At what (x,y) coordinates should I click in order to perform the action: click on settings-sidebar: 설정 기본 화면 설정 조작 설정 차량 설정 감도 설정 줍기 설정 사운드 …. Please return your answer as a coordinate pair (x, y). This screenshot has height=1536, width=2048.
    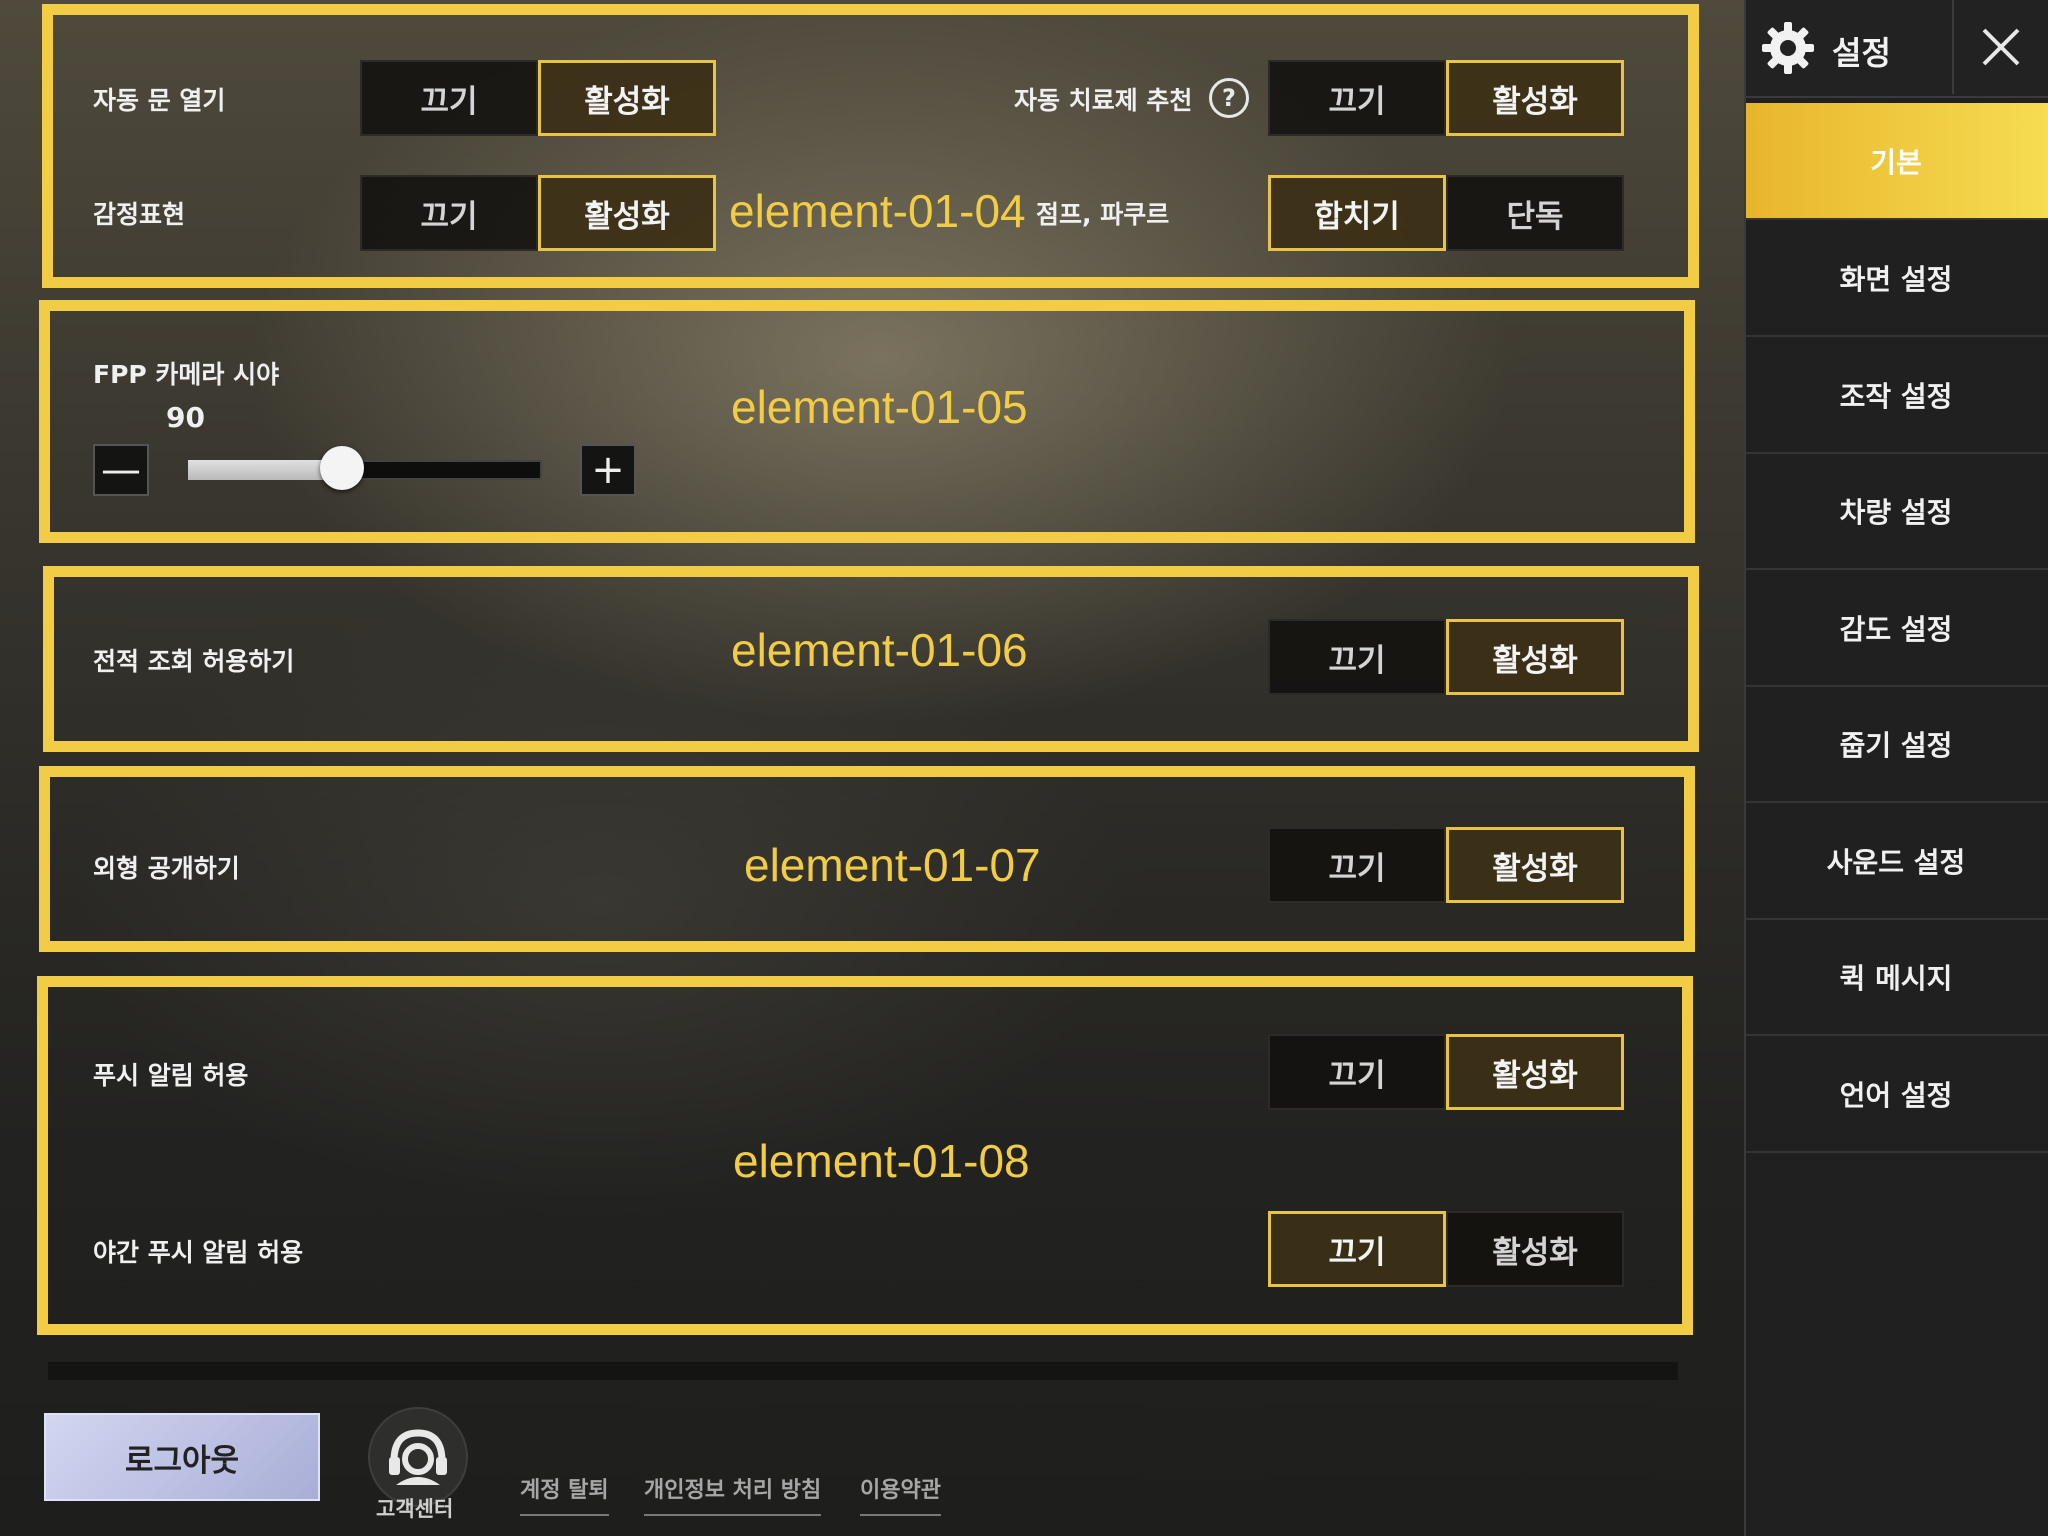
    Looking at the image, I should click on (1896, 768).